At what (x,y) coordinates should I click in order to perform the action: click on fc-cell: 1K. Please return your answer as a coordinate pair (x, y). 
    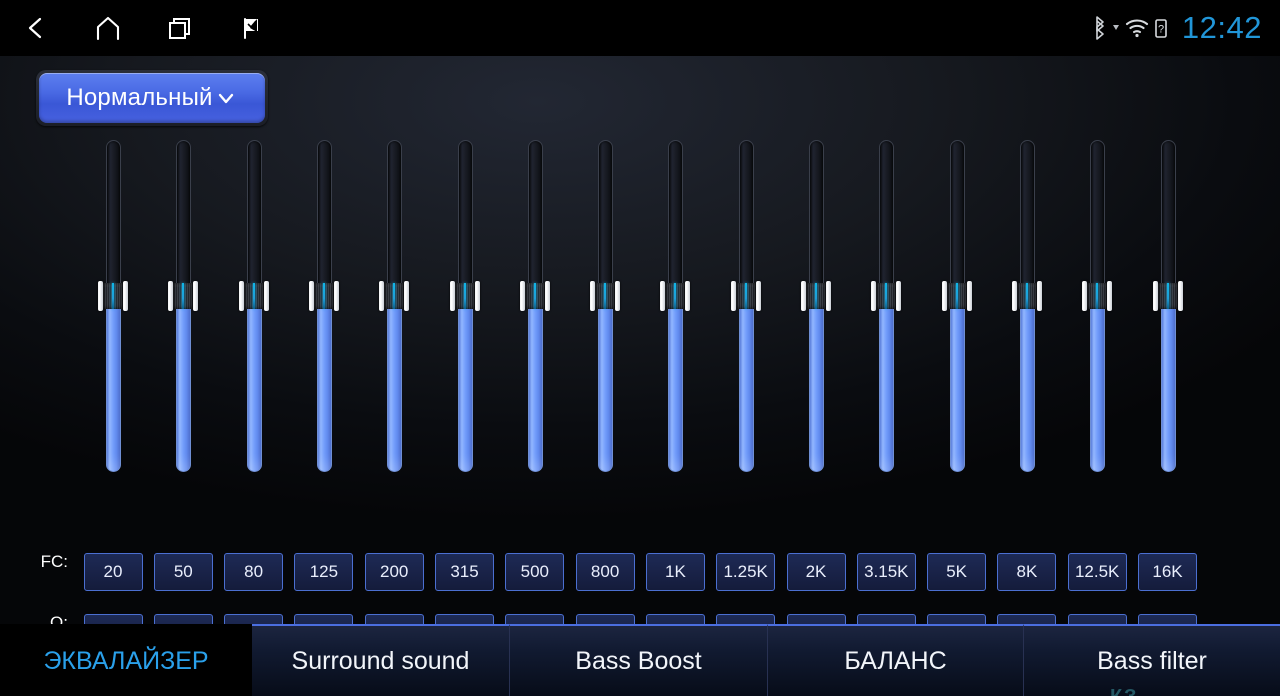
    Looking at the image, I should click on (675, 572).